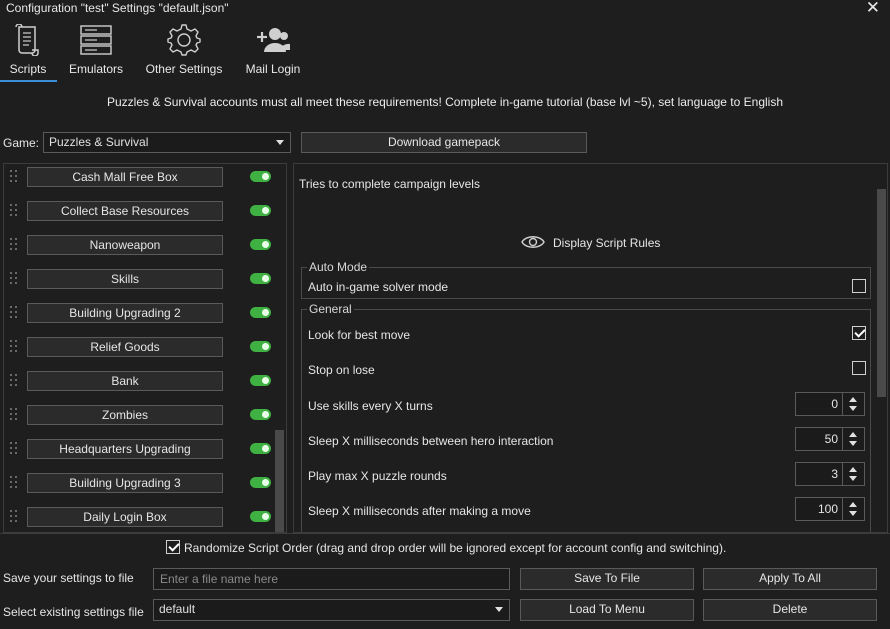 This screenshot has height=629, width=890. I want to click on script-item: Building Upgrading 2, so click(139, 313).